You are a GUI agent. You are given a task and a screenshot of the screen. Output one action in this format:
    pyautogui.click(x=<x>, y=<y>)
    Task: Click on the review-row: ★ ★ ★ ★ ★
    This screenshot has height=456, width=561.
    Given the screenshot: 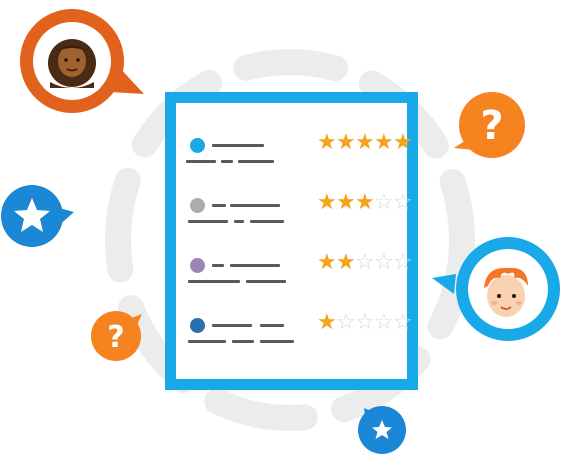 What is the action you would take?
    pyautogui.click(x=294, y=153)
    